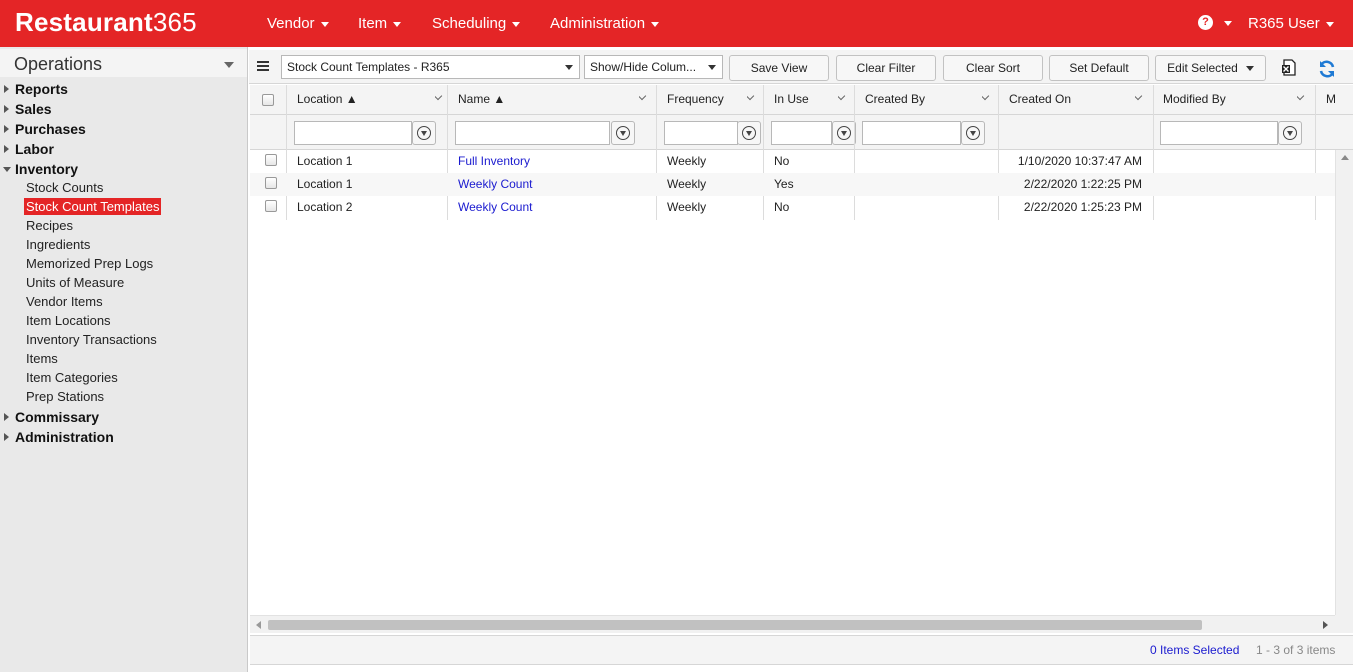  Describe the element at coordinates (64, 437) in the screenshot. I see `sidebar-group-label: Administration` at that location.